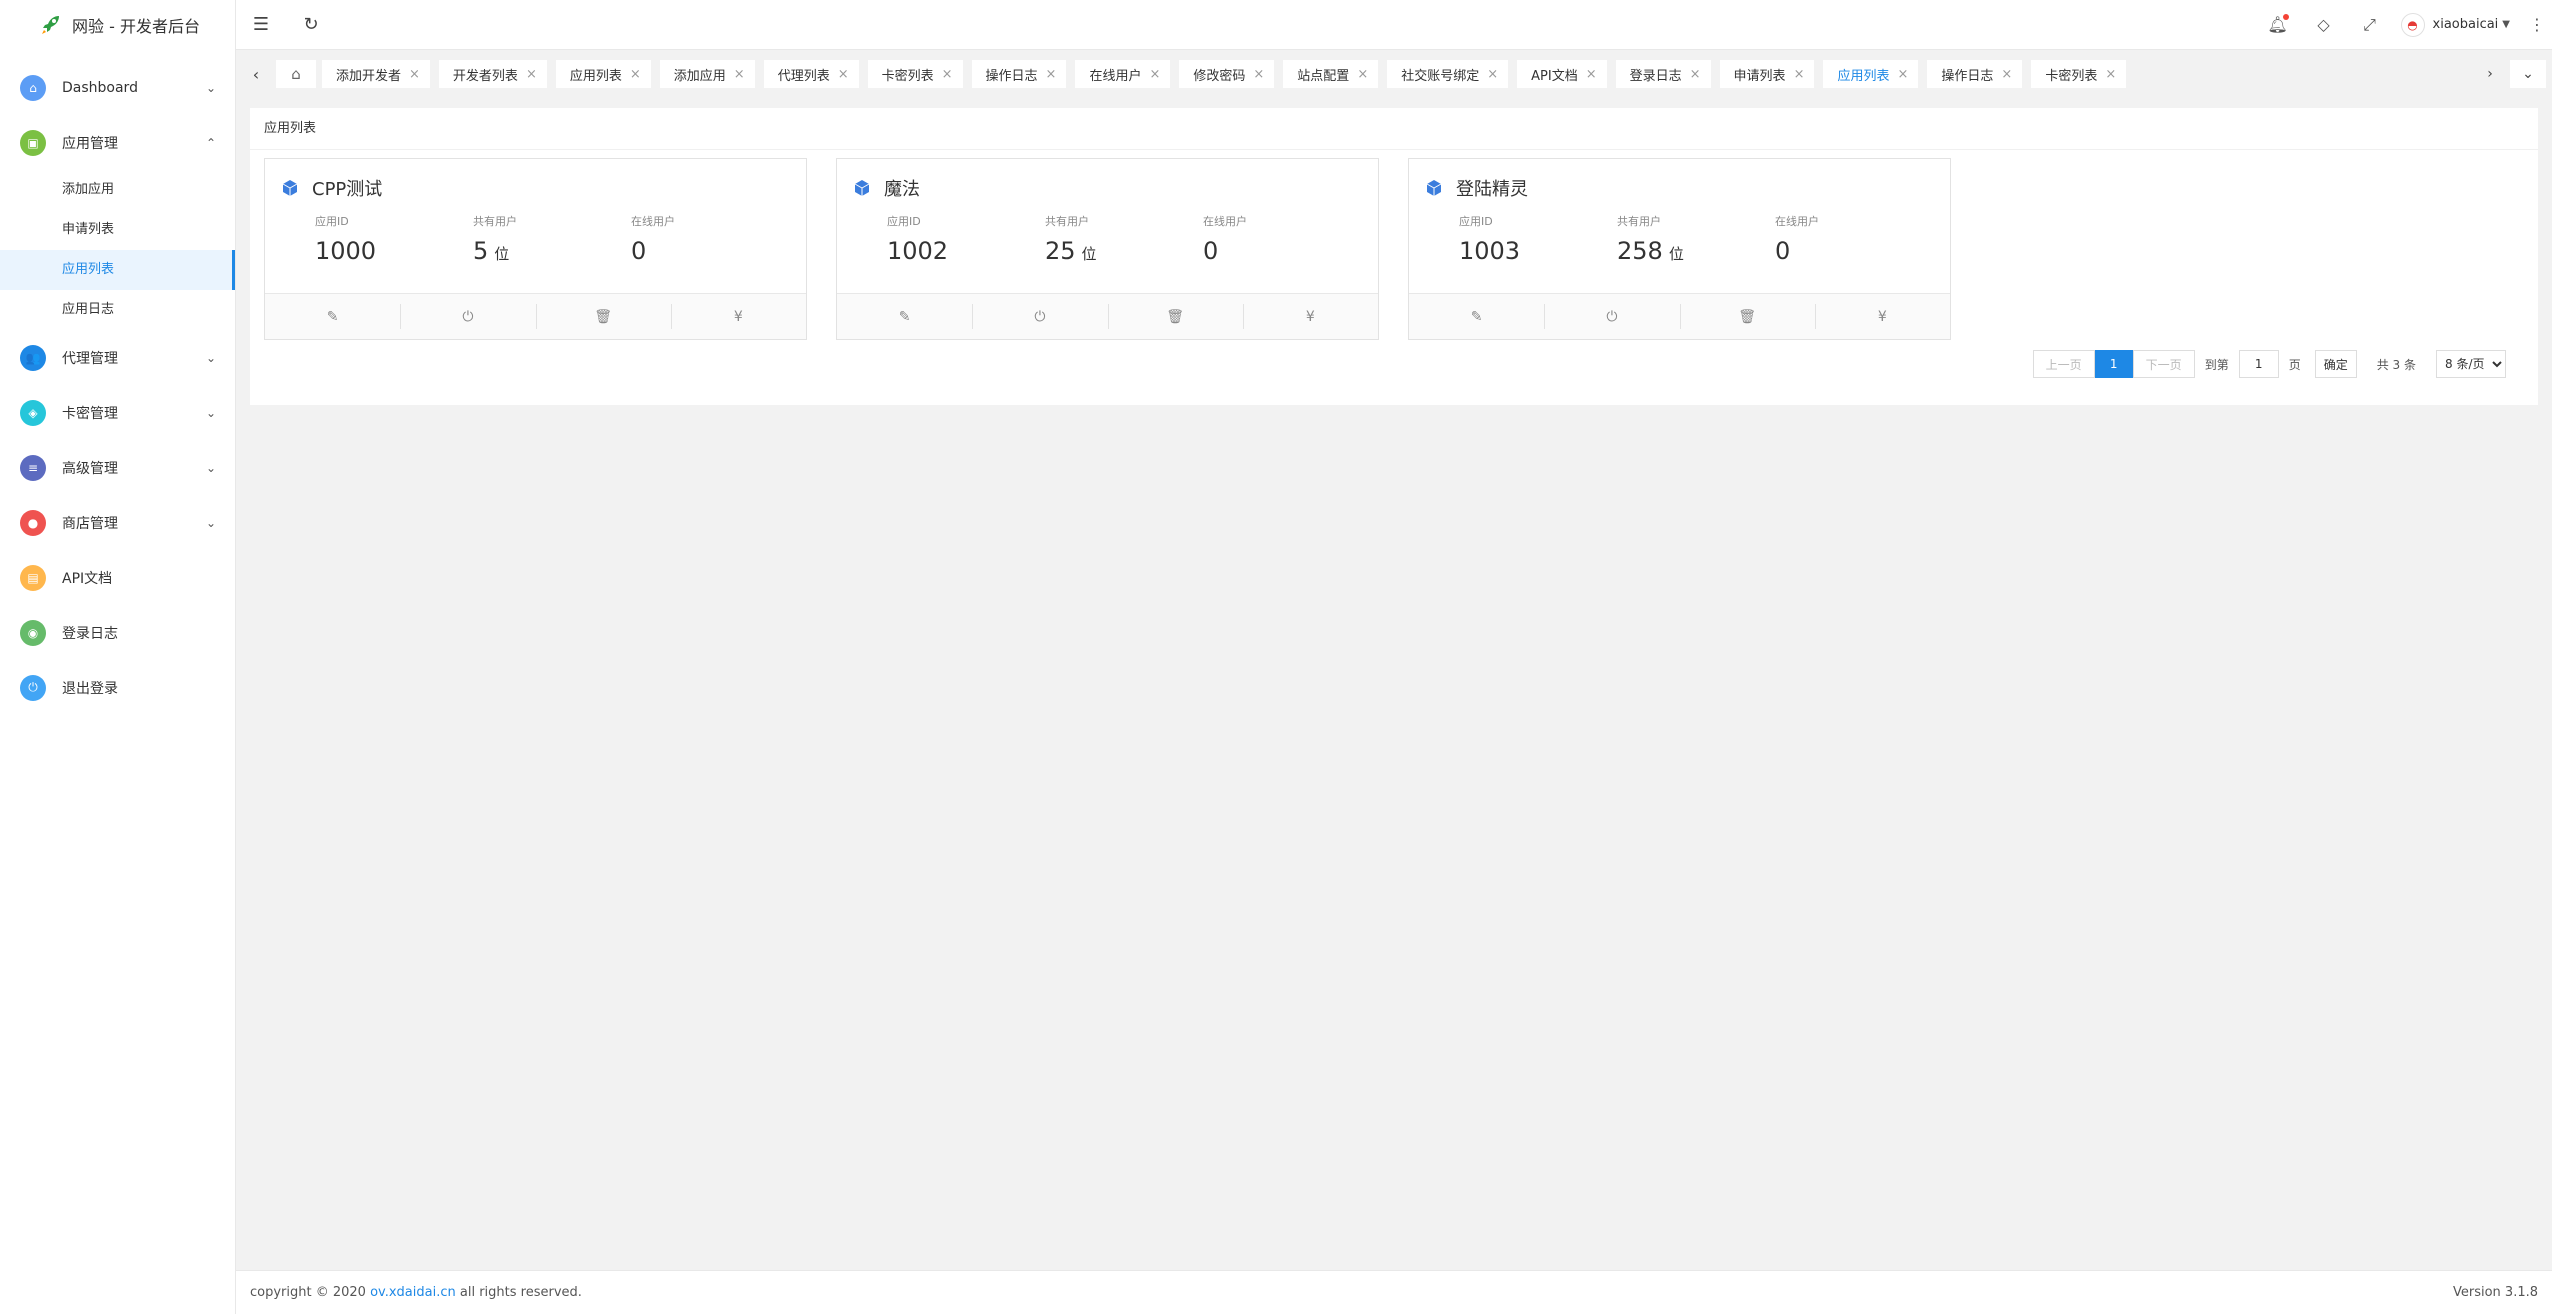 The image size is (2552, 1314). I want to click on sidebar-item-api-docs: ▤ API文档, so click(117, 577).